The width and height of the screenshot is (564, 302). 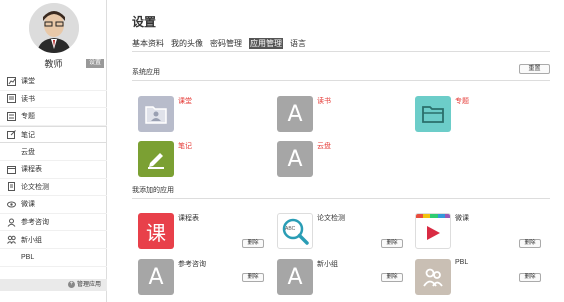 What do you see at coordinates (35, 187) in the screenshot?
I see `sidebar-item-label: 论文检测` at bounding box center [35, 187].